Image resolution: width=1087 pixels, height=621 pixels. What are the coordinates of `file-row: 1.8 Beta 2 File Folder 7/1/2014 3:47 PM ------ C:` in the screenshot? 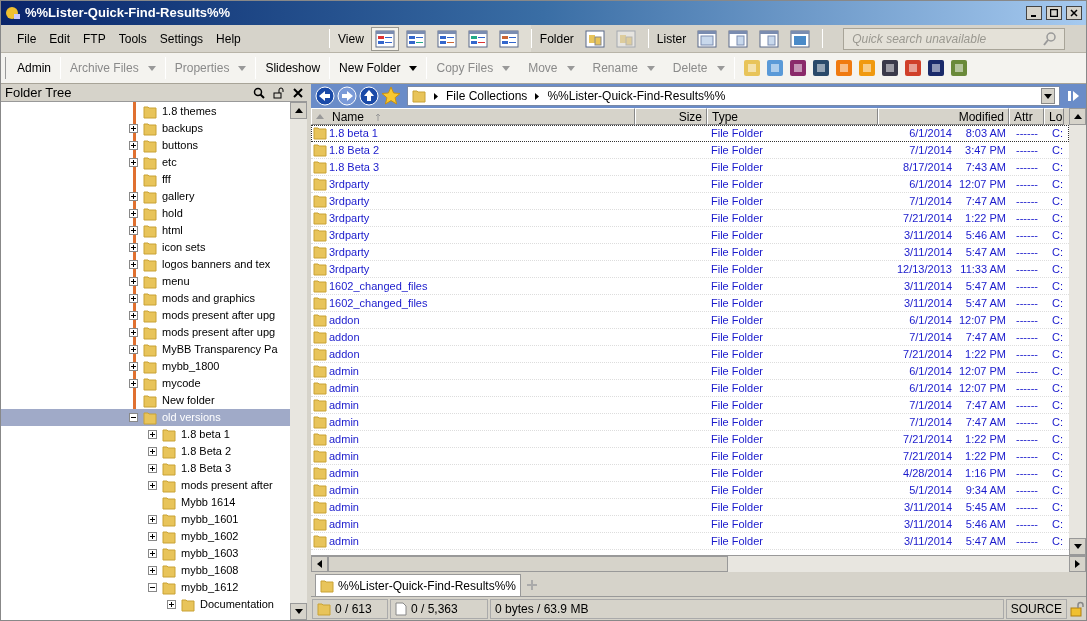 It's located at (690, 150).